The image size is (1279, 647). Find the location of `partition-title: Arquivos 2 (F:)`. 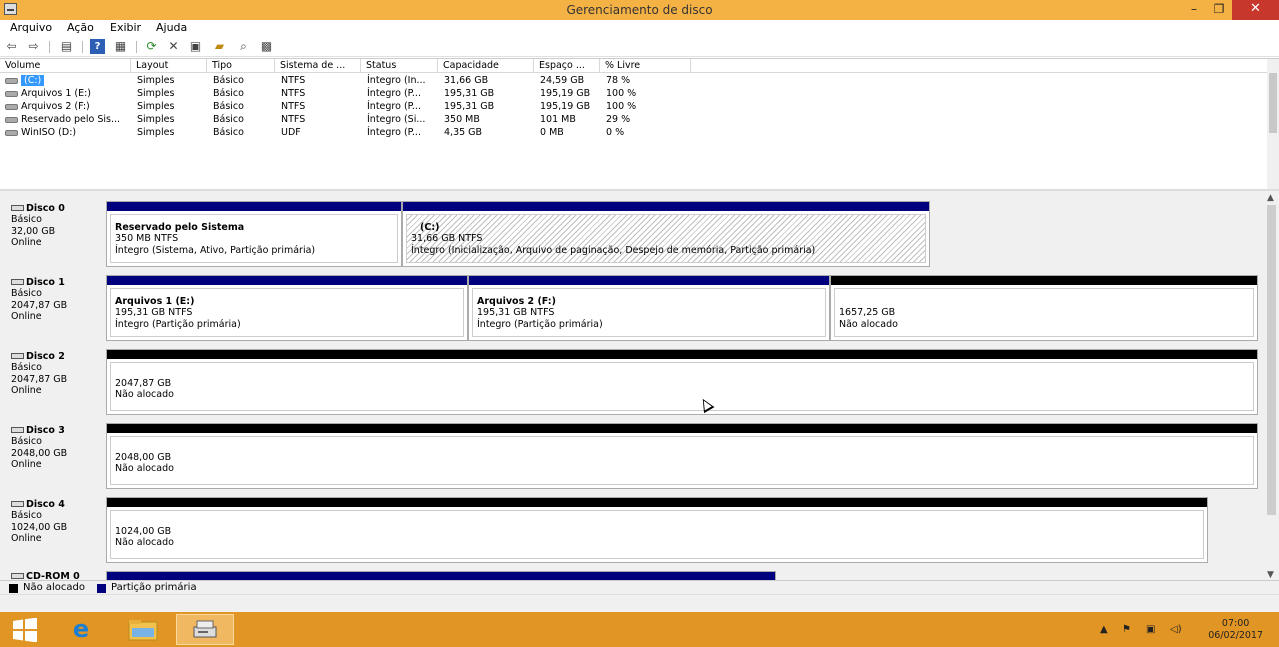

partition-title: Arquivos 2 (F:) is located at coordinates (516, 301).